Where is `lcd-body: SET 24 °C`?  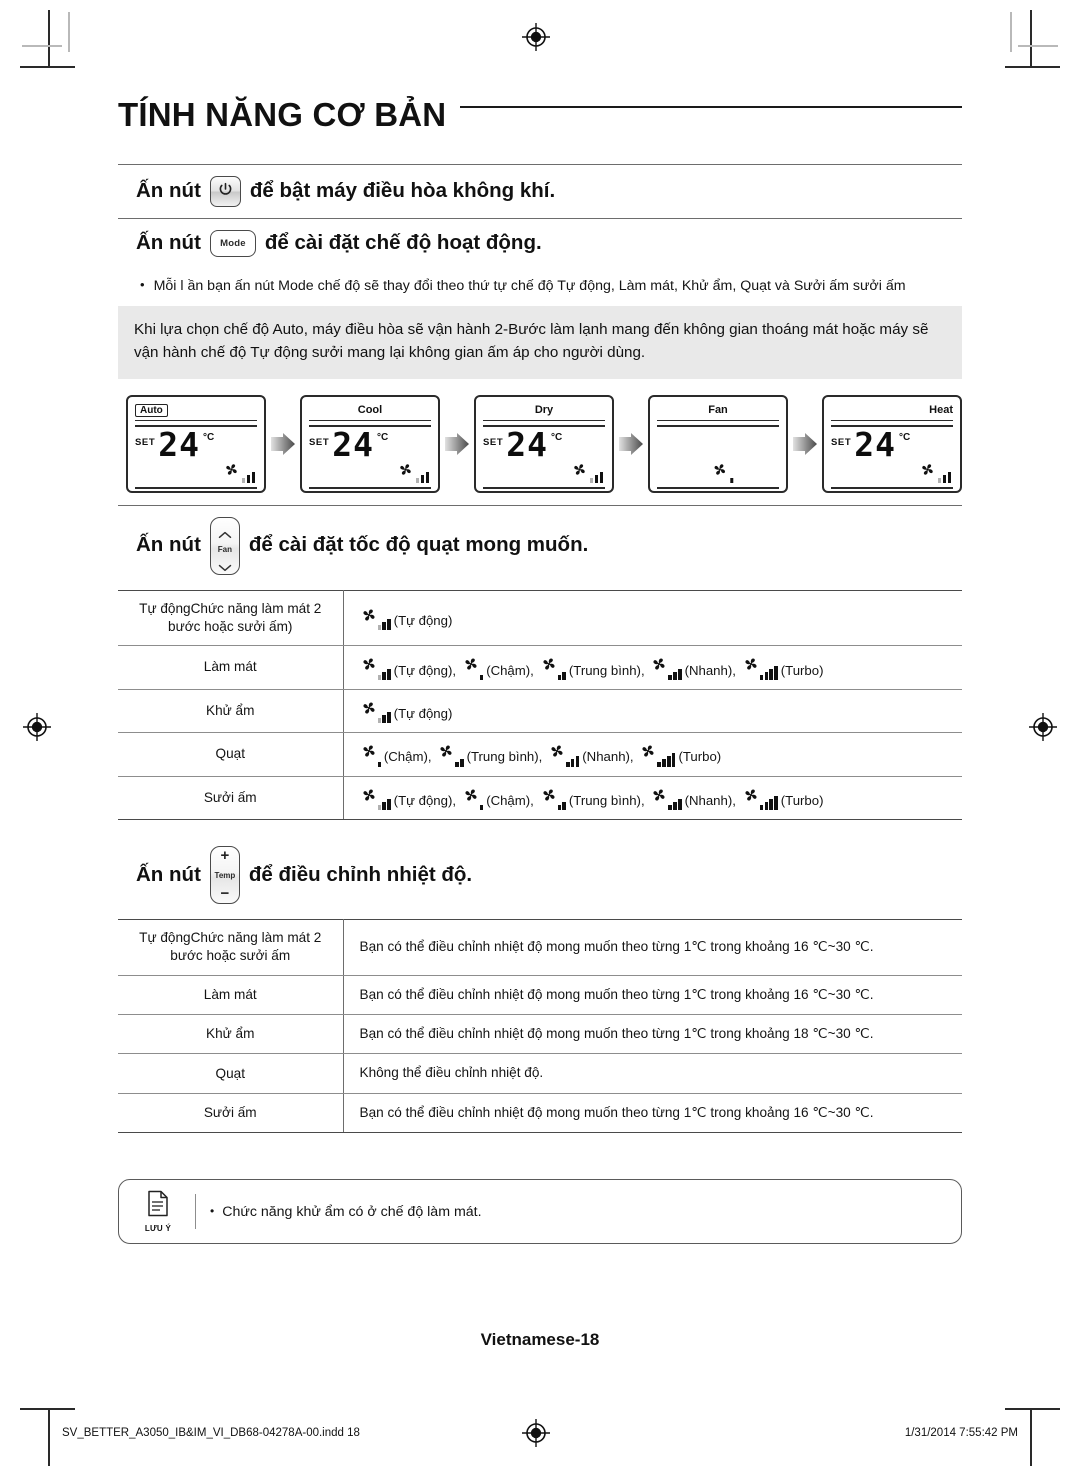
lcd-body: SET 24 °C is located at coordinates (370, 455).